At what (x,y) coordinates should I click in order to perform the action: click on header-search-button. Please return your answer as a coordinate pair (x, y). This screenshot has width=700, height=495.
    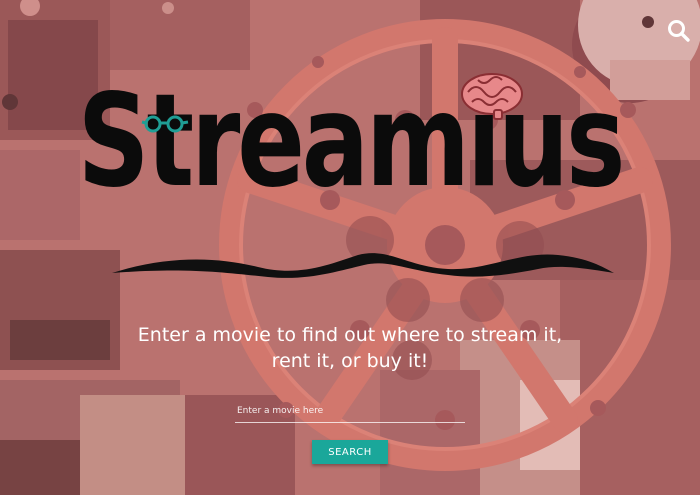
    Looking at the image, I should click on (679, 31).